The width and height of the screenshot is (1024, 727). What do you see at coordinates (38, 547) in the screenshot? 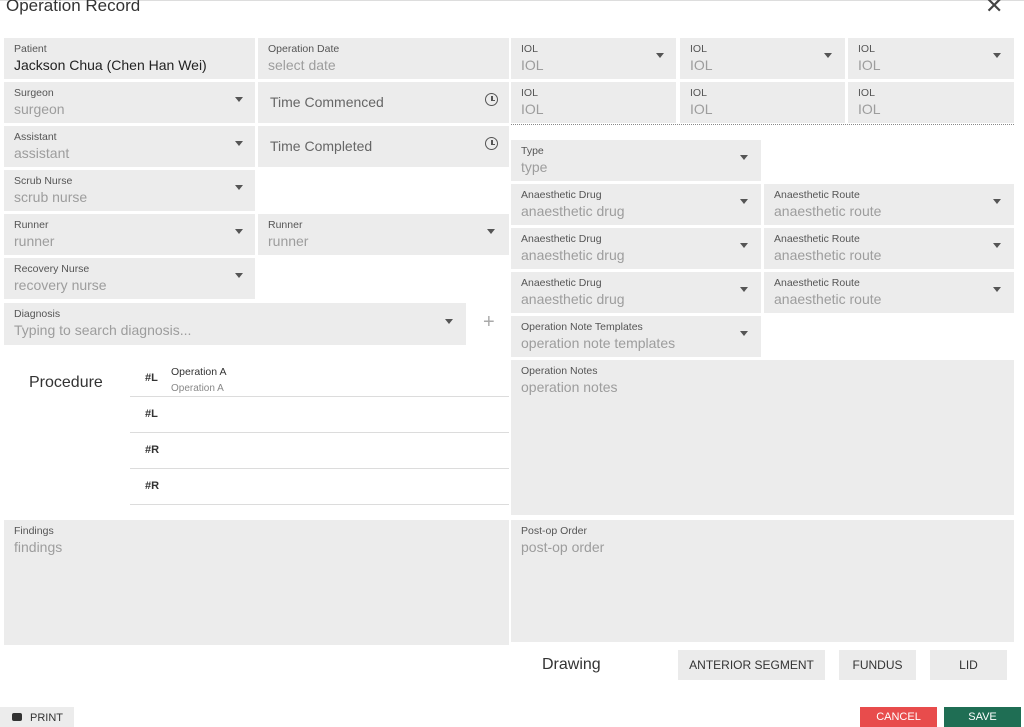
I see `findings-placeholder: findings` at bounding box center [38, 547].